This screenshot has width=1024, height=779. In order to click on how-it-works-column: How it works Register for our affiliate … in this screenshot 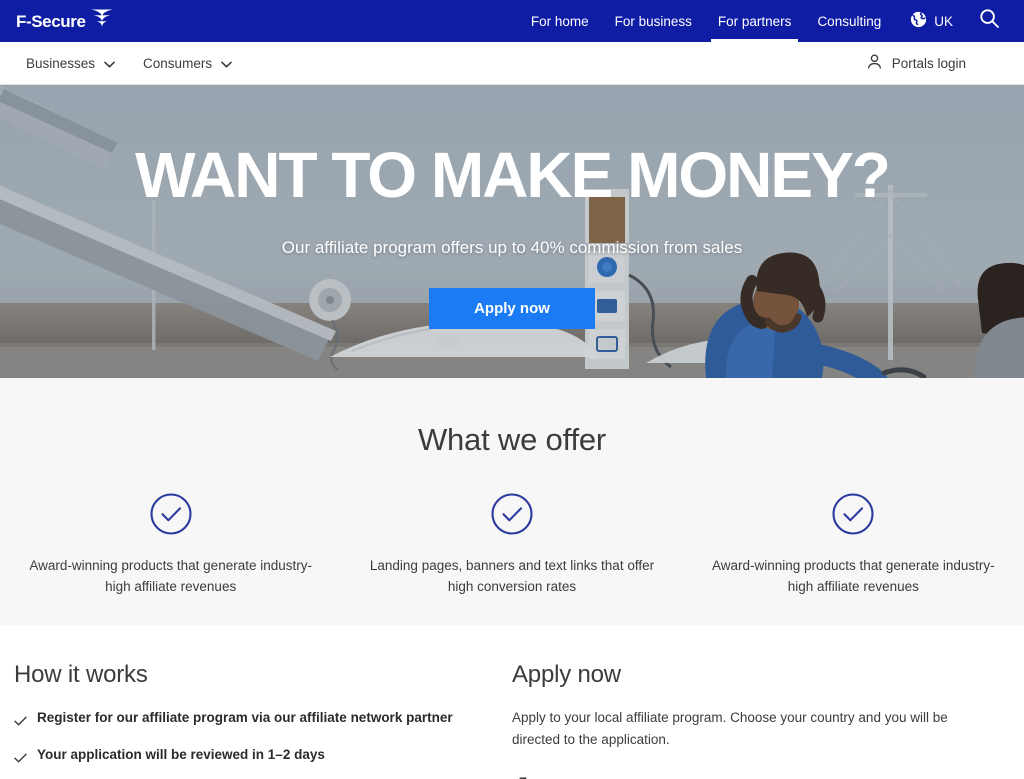, I will do `click(263, 720)`.